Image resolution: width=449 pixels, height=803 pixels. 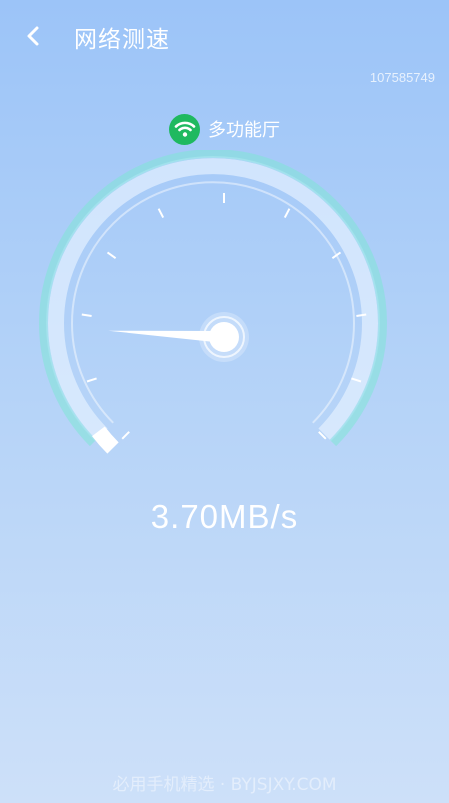 I want to click on back-button, so click(x=34, y=36).